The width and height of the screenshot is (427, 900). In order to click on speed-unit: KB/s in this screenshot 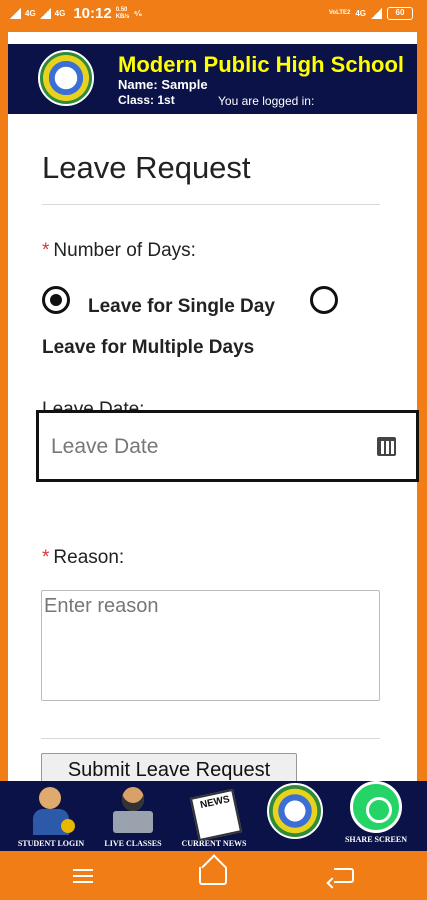, I will do `click(122, 16)`.